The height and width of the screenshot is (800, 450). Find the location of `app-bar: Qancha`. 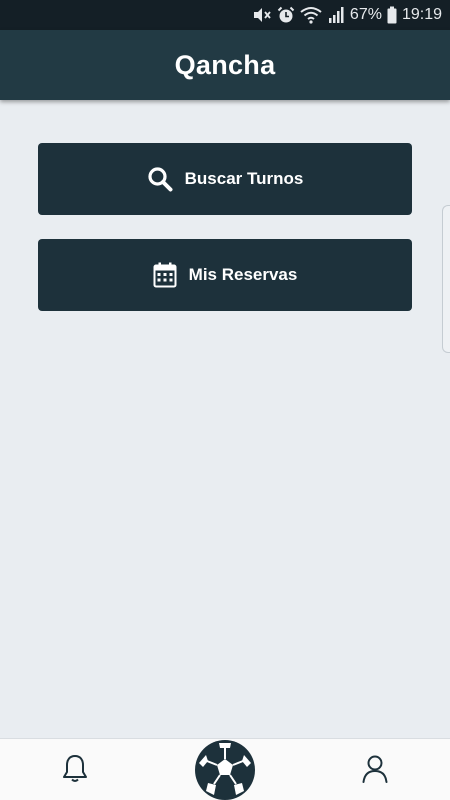

app-bar: Qancha is located at coordinates (225, 65).